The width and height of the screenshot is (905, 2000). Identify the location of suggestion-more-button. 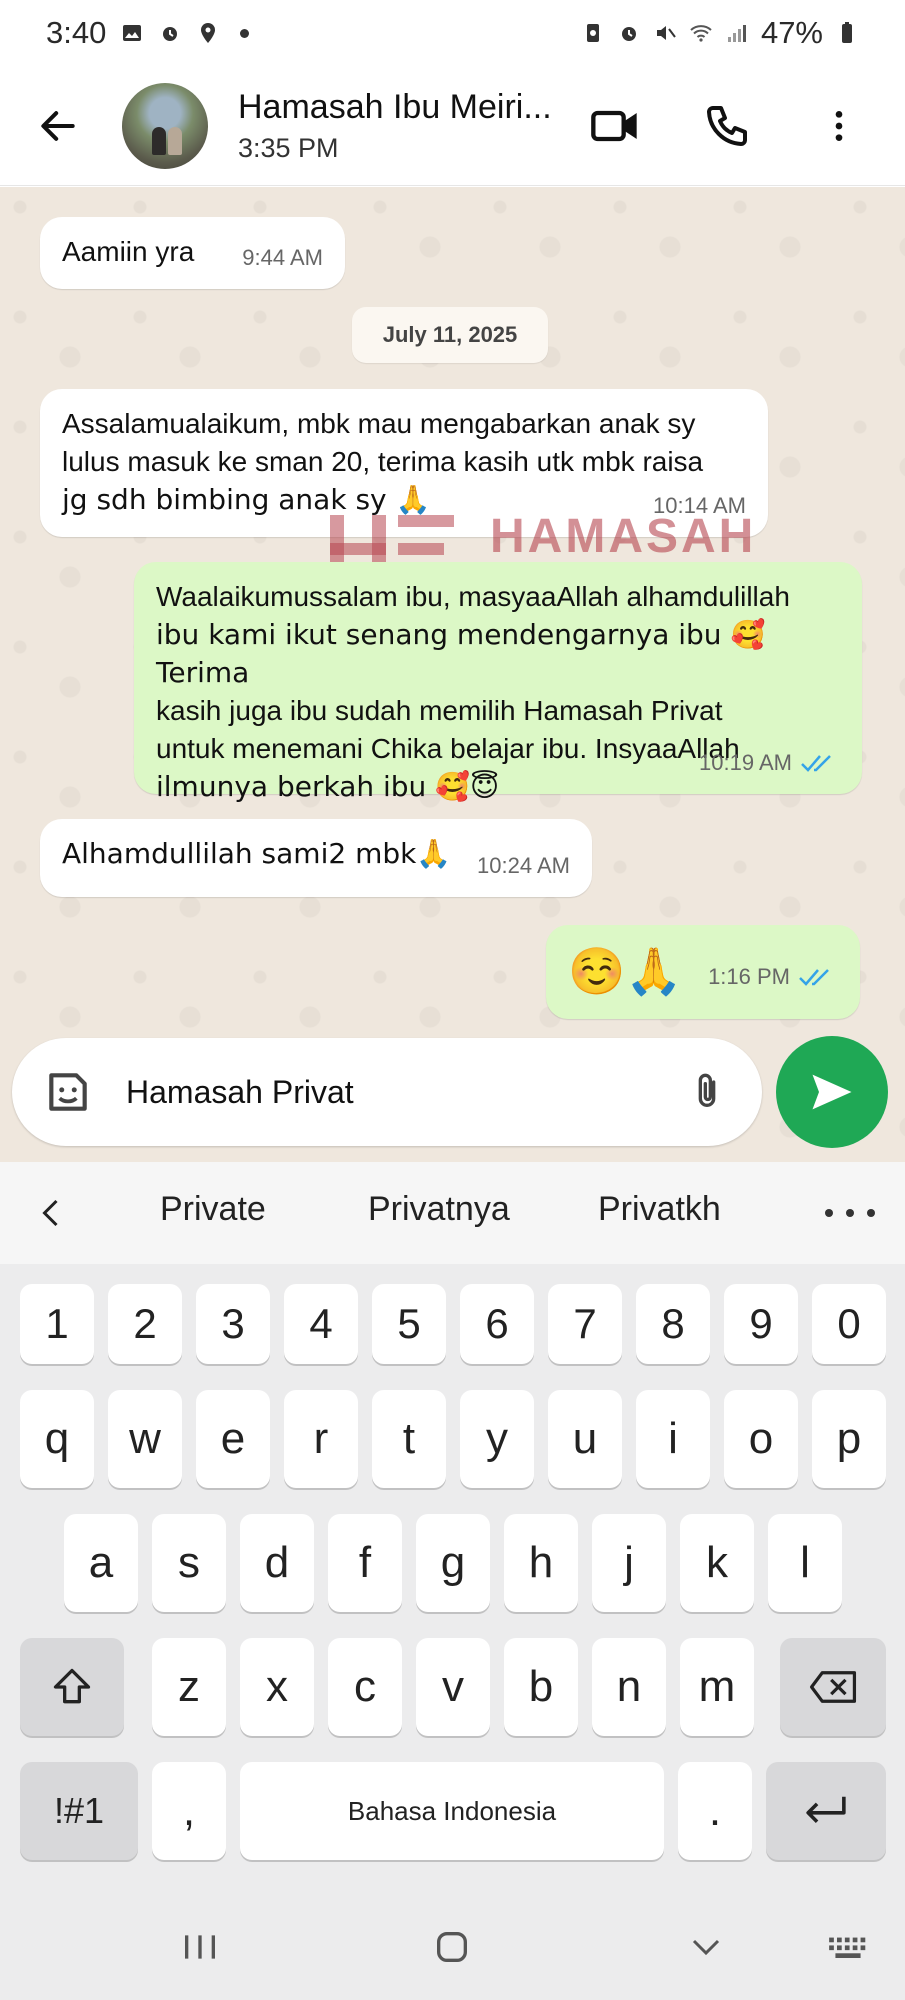
(850, 1213).